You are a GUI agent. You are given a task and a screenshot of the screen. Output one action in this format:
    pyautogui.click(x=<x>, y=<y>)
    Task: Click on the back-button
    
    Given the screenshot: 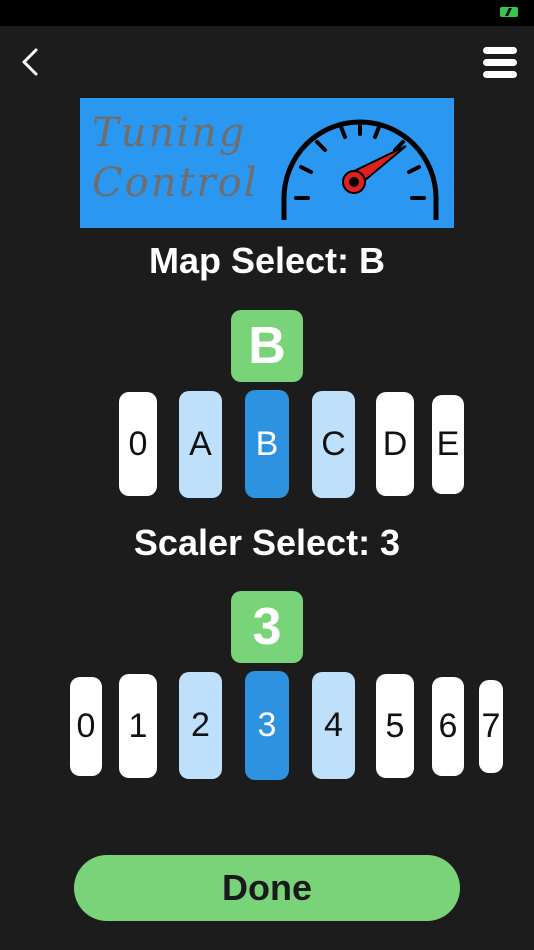 What is the action you would take?
    pyautogui.click(x=30, y=62)
    